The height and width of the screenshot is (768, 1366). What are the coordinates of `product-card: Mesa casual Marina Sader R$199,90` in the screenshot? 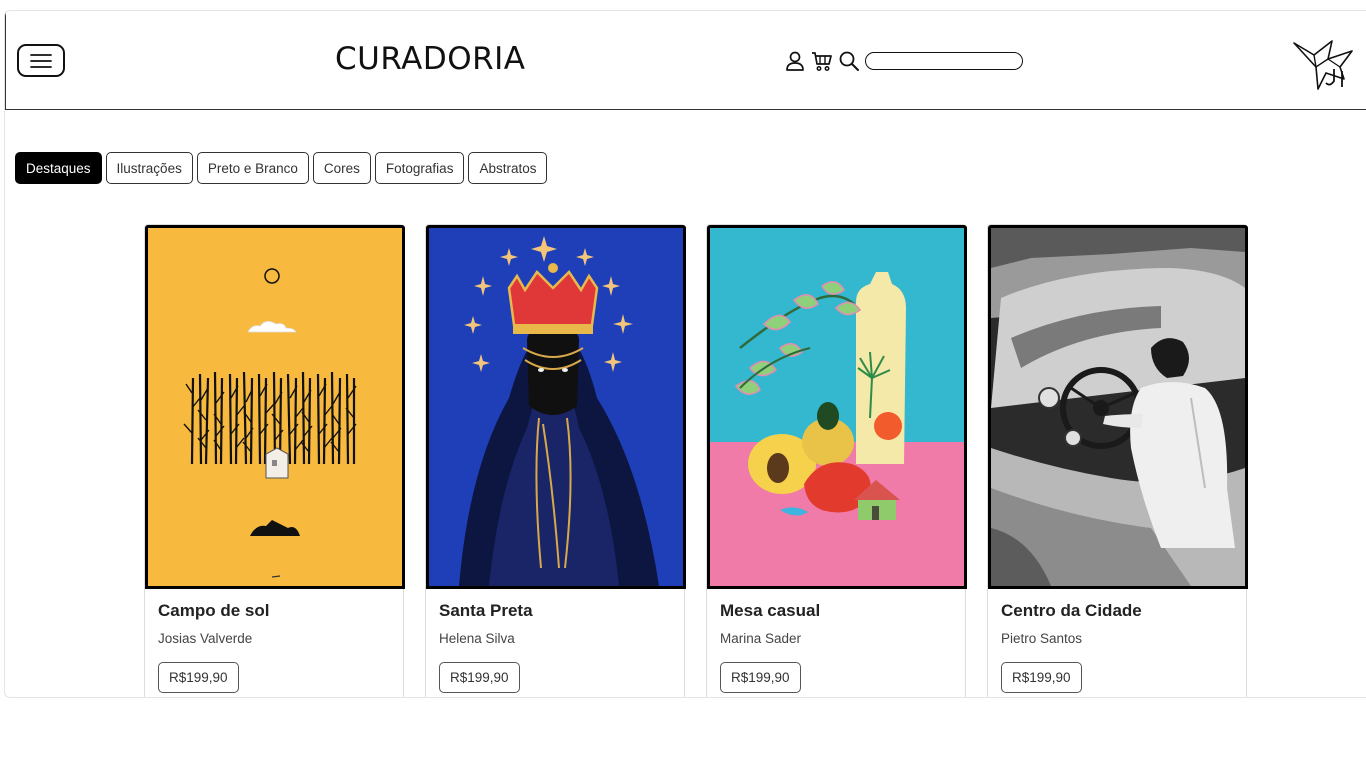 It's located at (836, 460).